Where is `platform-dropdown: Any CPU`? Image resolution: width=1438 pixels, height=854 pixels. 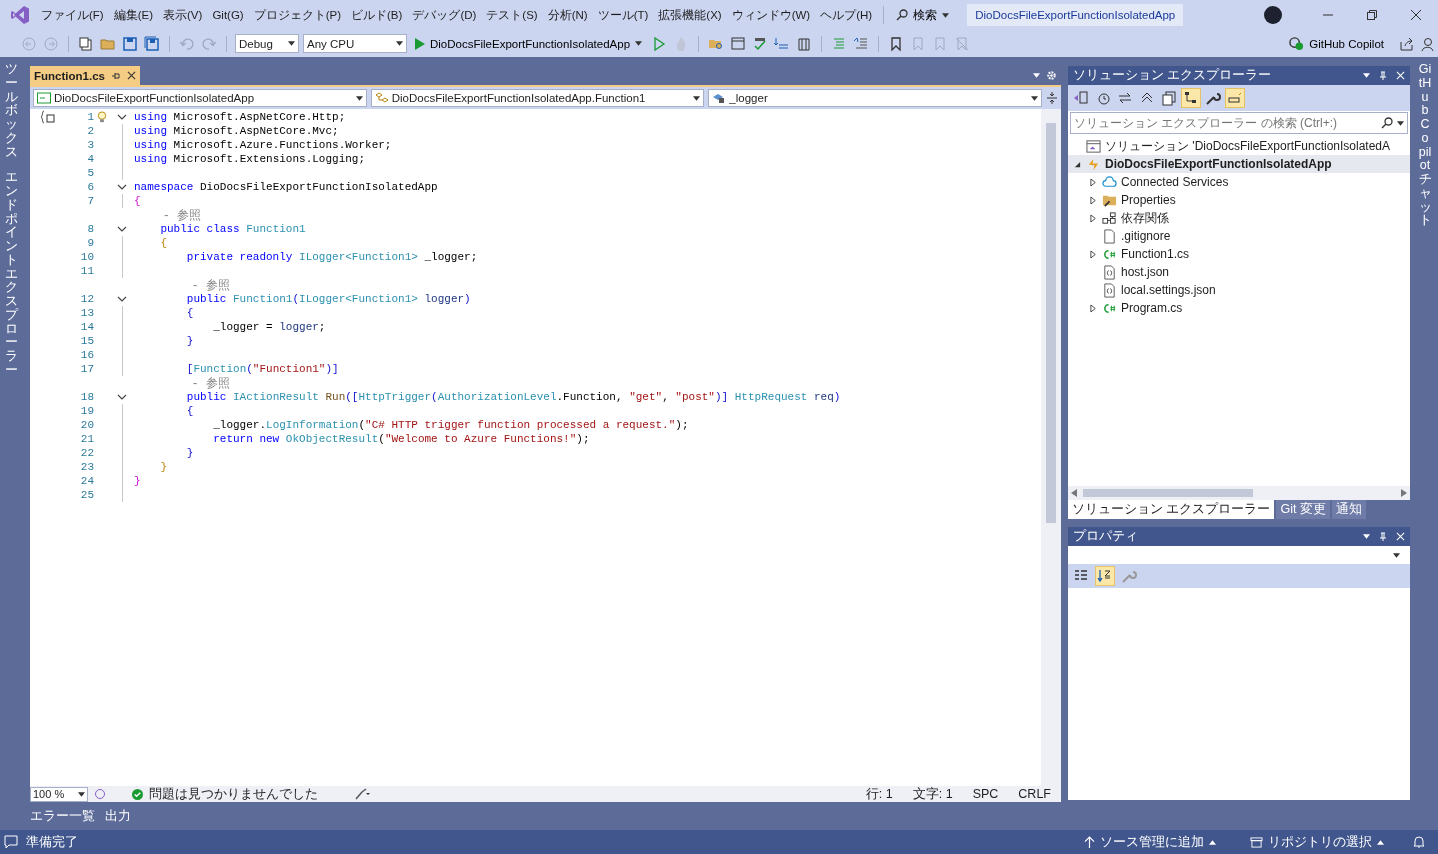 platform-dropdown: Any CPU is located at coordinates (355, 43).